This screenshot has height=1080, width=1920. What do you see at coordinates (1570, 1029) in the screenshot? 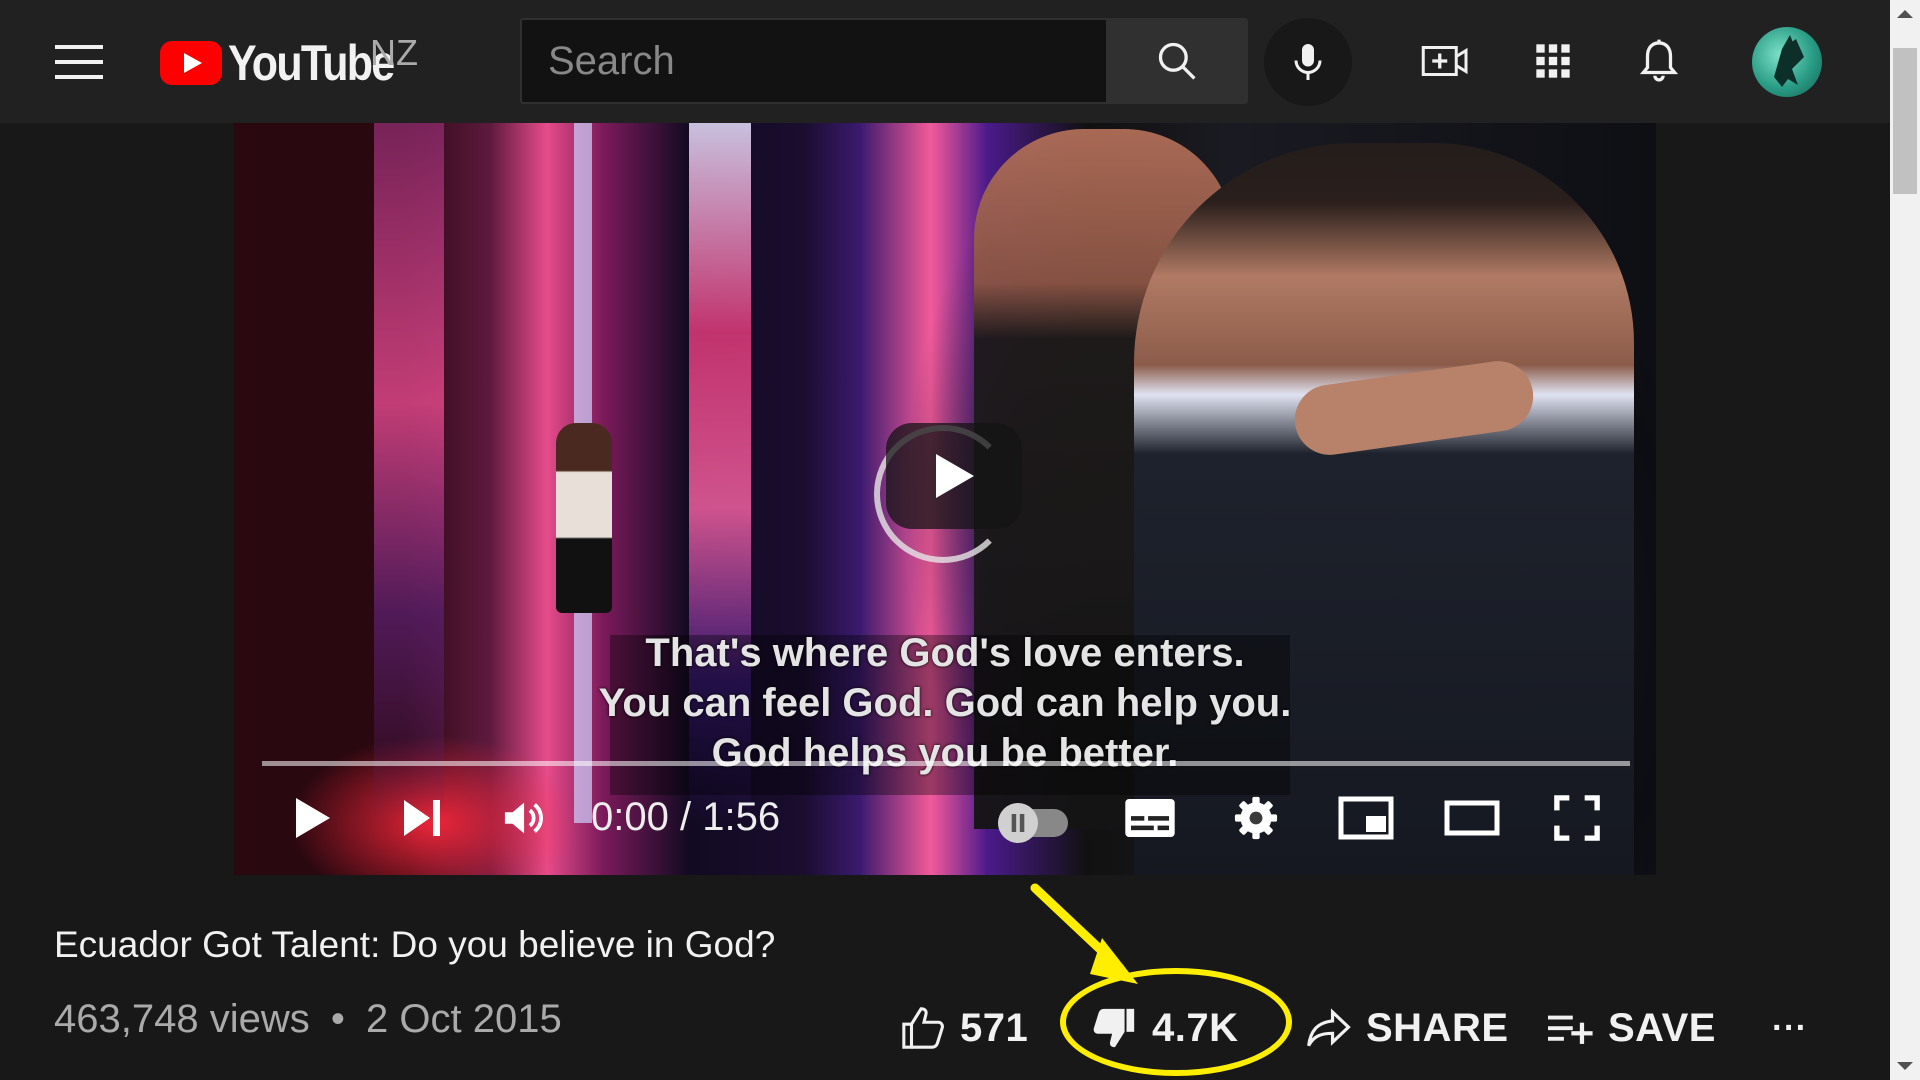
I see `add-to-playlist-icon` at bounding box center [1570, 1029].